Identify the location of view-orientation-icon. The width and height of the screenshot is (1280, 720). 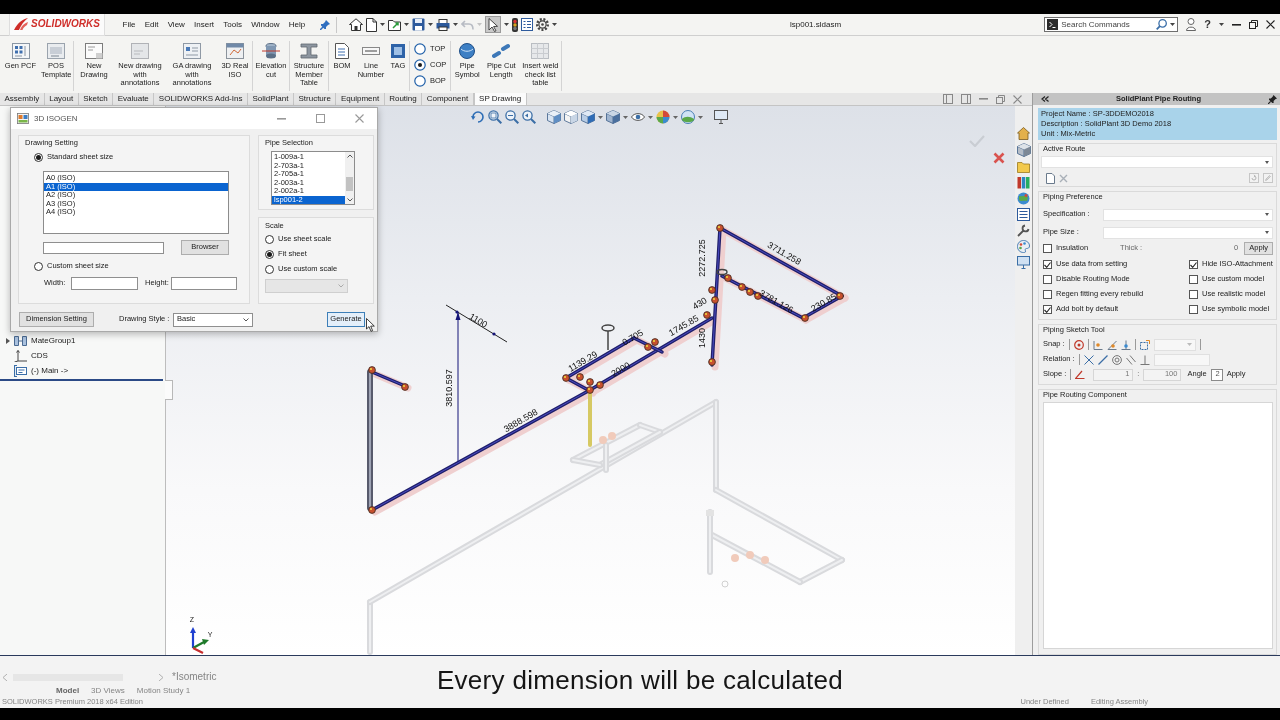
(588, 117).